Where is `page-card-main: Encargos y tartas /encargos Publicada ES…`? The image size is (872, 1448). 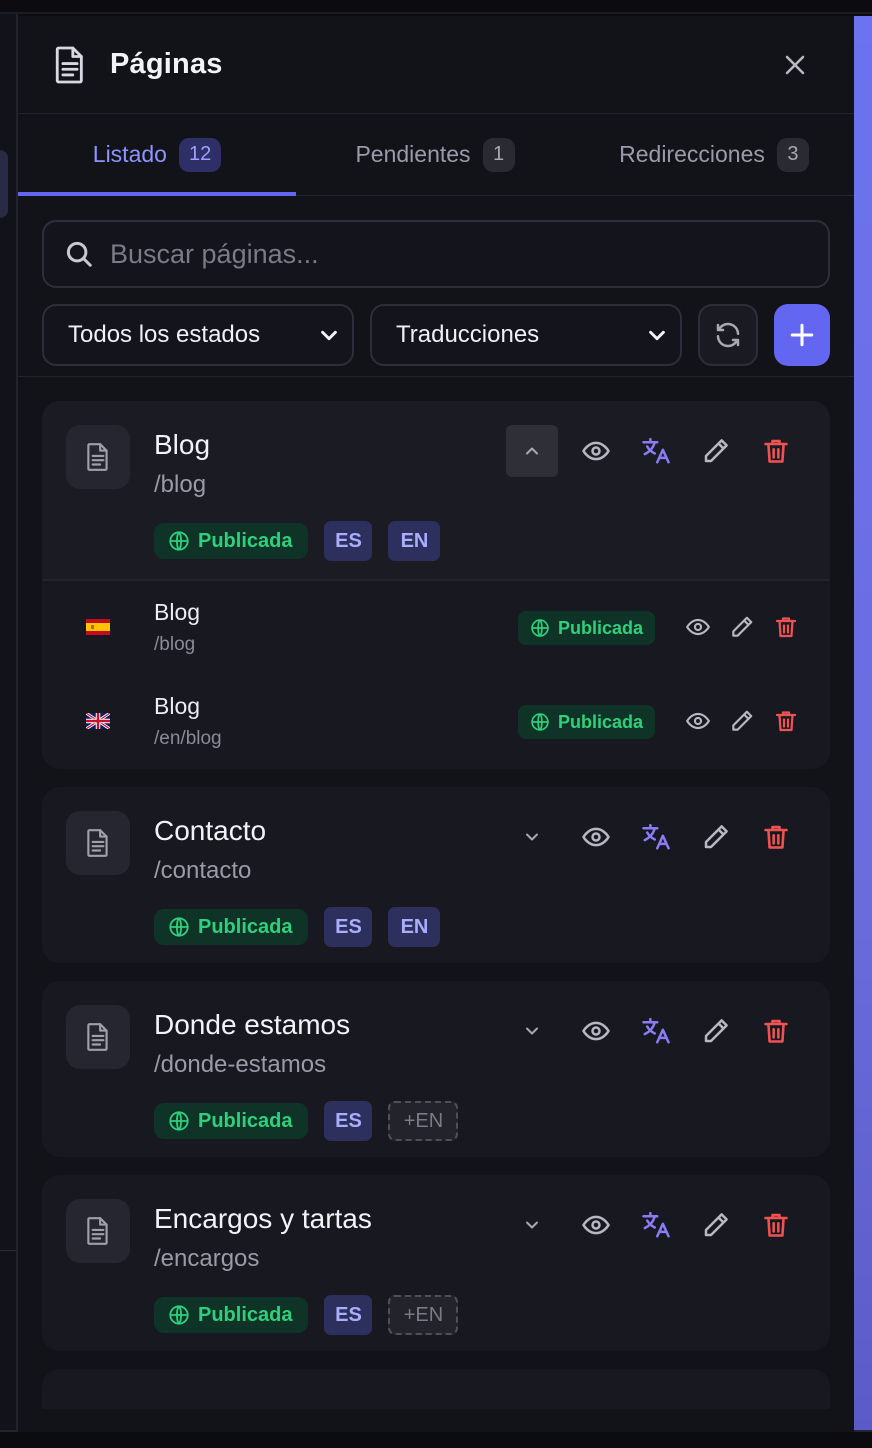
page-card-main: Encargos y tartas /encargos Publicada ES… is located at coordinates (436, 1263).